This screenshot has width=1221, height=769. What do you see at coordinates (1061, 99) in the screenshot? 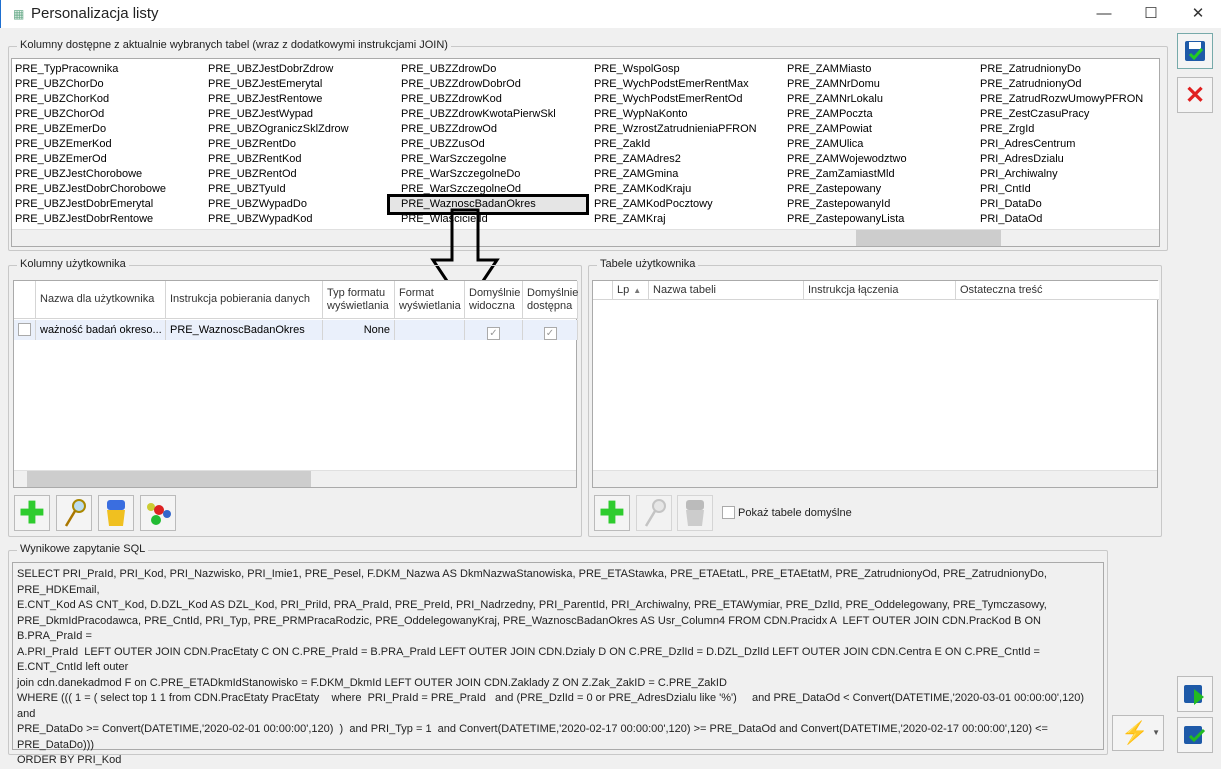
I see `list-item: PRE_ZatrudRozwUmowyPFRON` at bounding box center [1061, 99].